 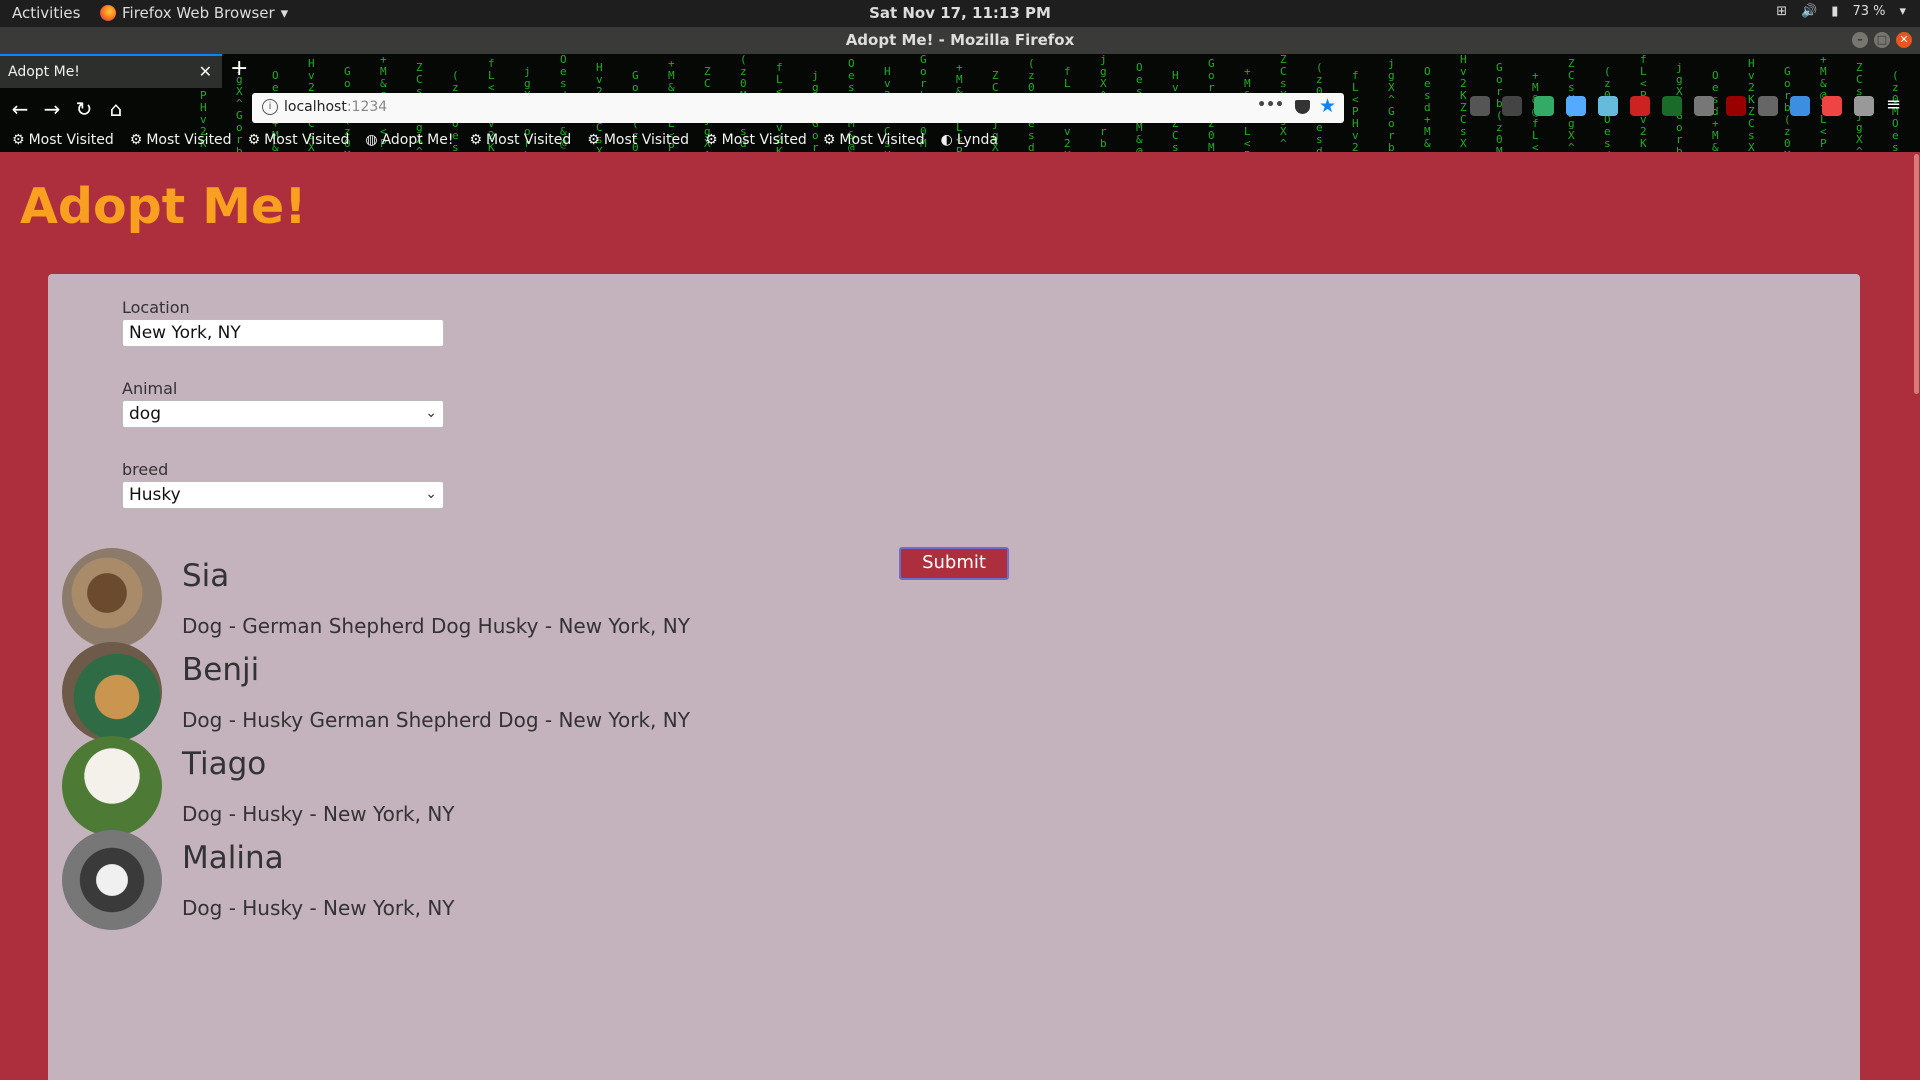 What do you see at coordinates (116, 110) in the screenshot?
I see `home-button: ⌂` at bounding box center [116, 110].